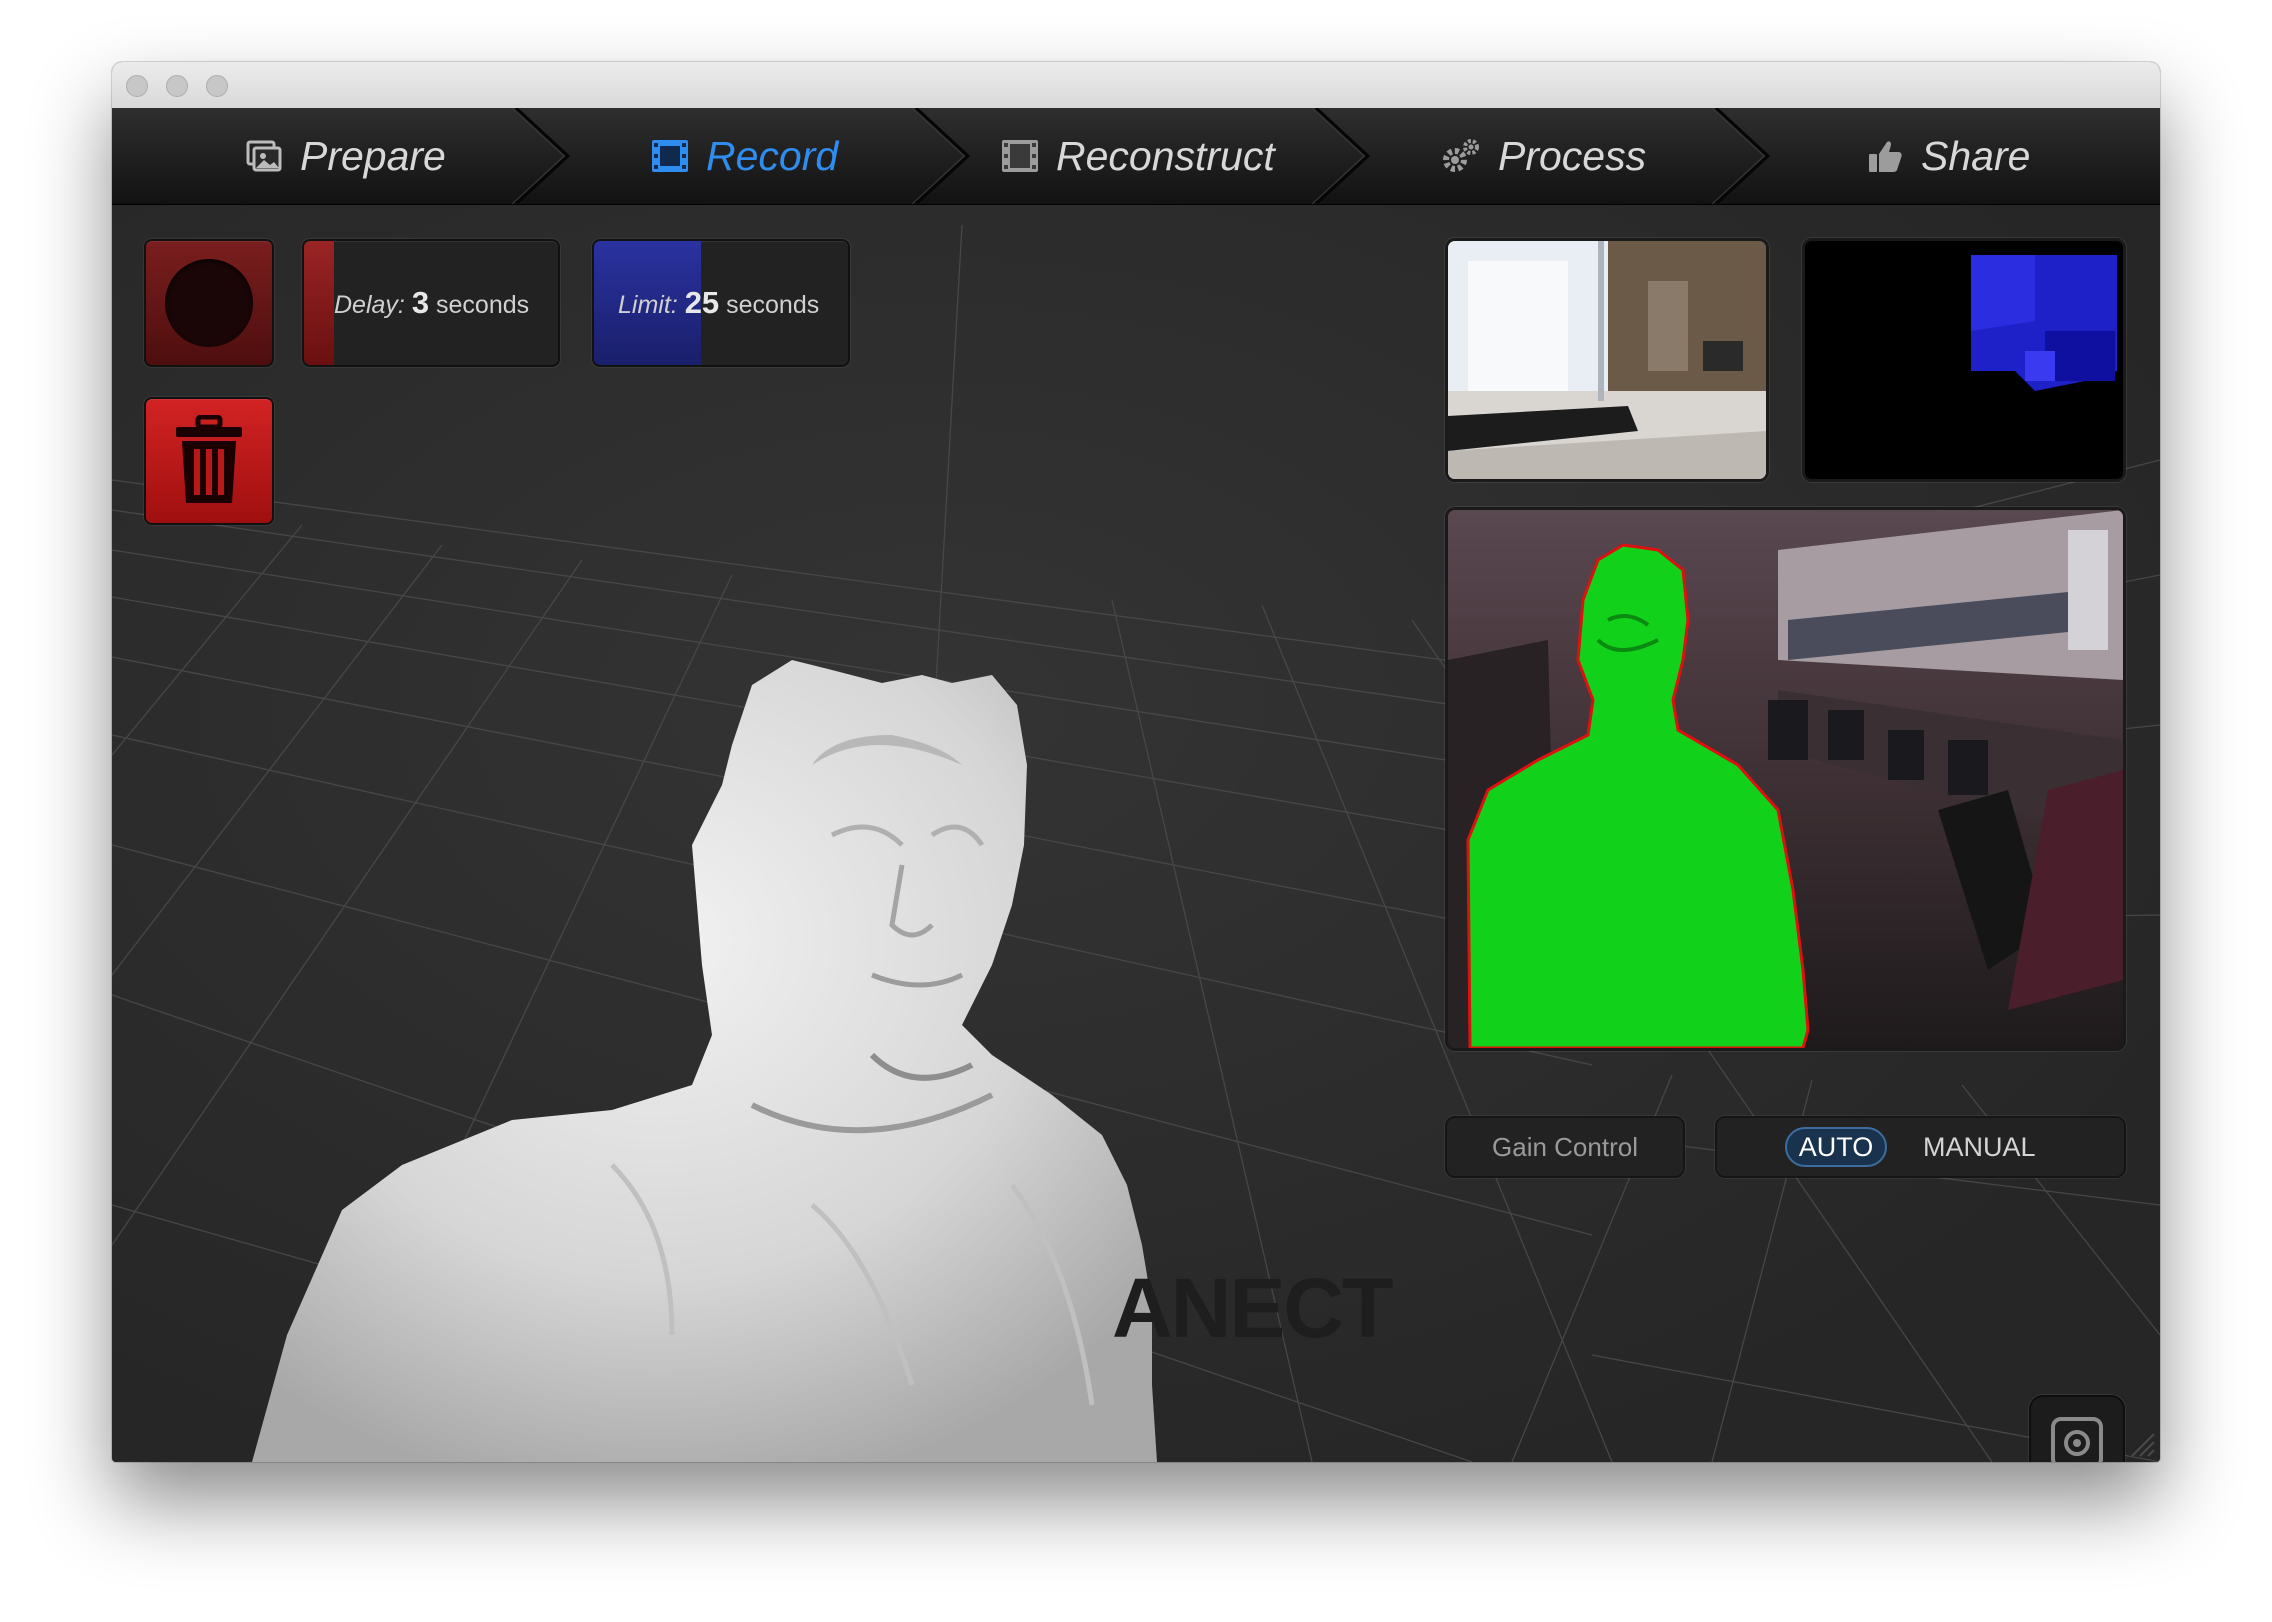 The image size is (2272, 1622). Describe the element at coordinates (1976, 155) in the screenshot. I see `tab-label: Share` at that location.